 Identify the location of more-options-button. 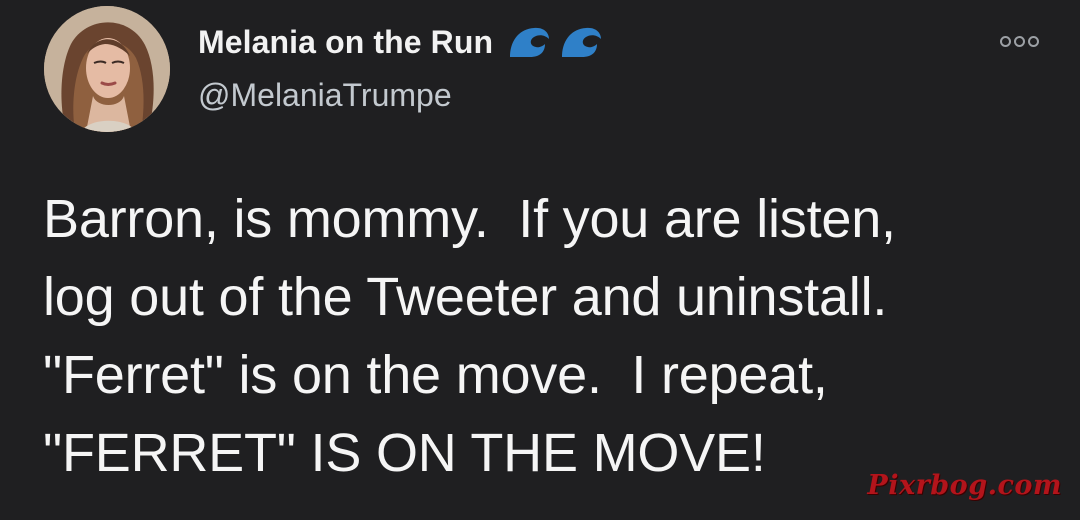
(1019, 41).